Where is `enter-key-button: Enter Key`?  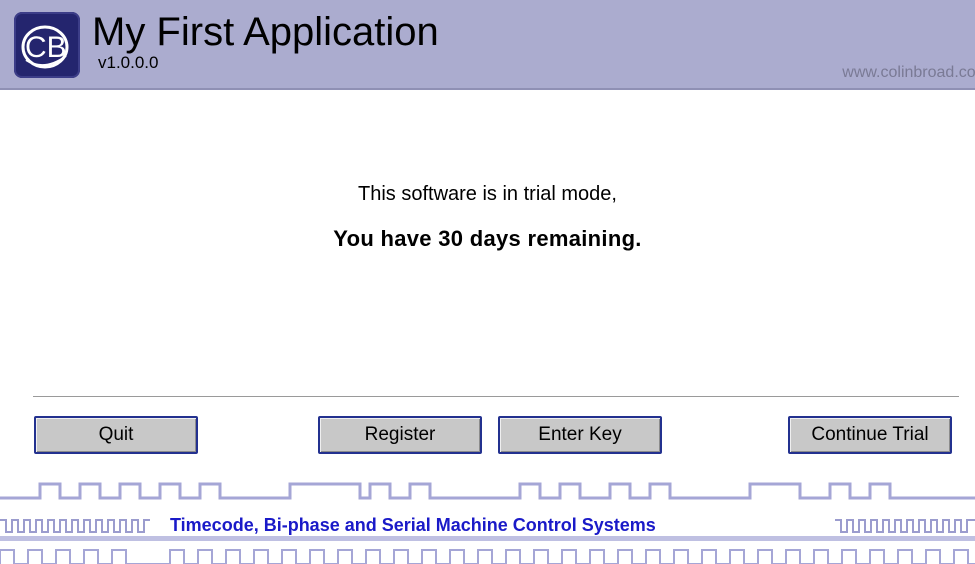
enter-key-button: Enter Key is located at coordinates (580, 435).